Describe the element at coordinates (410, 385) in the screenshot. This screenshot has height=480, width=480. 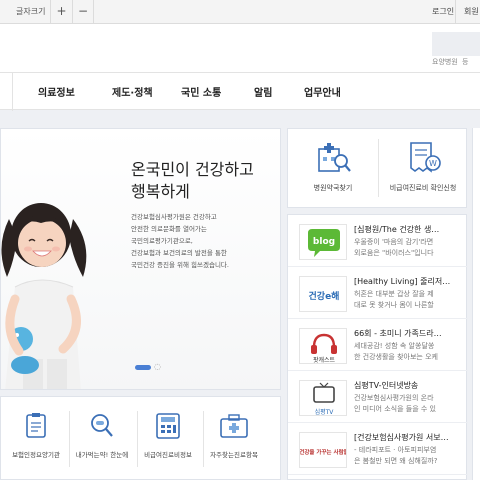
I see `sns-title: 심평TV-인터넷방송` at that location.